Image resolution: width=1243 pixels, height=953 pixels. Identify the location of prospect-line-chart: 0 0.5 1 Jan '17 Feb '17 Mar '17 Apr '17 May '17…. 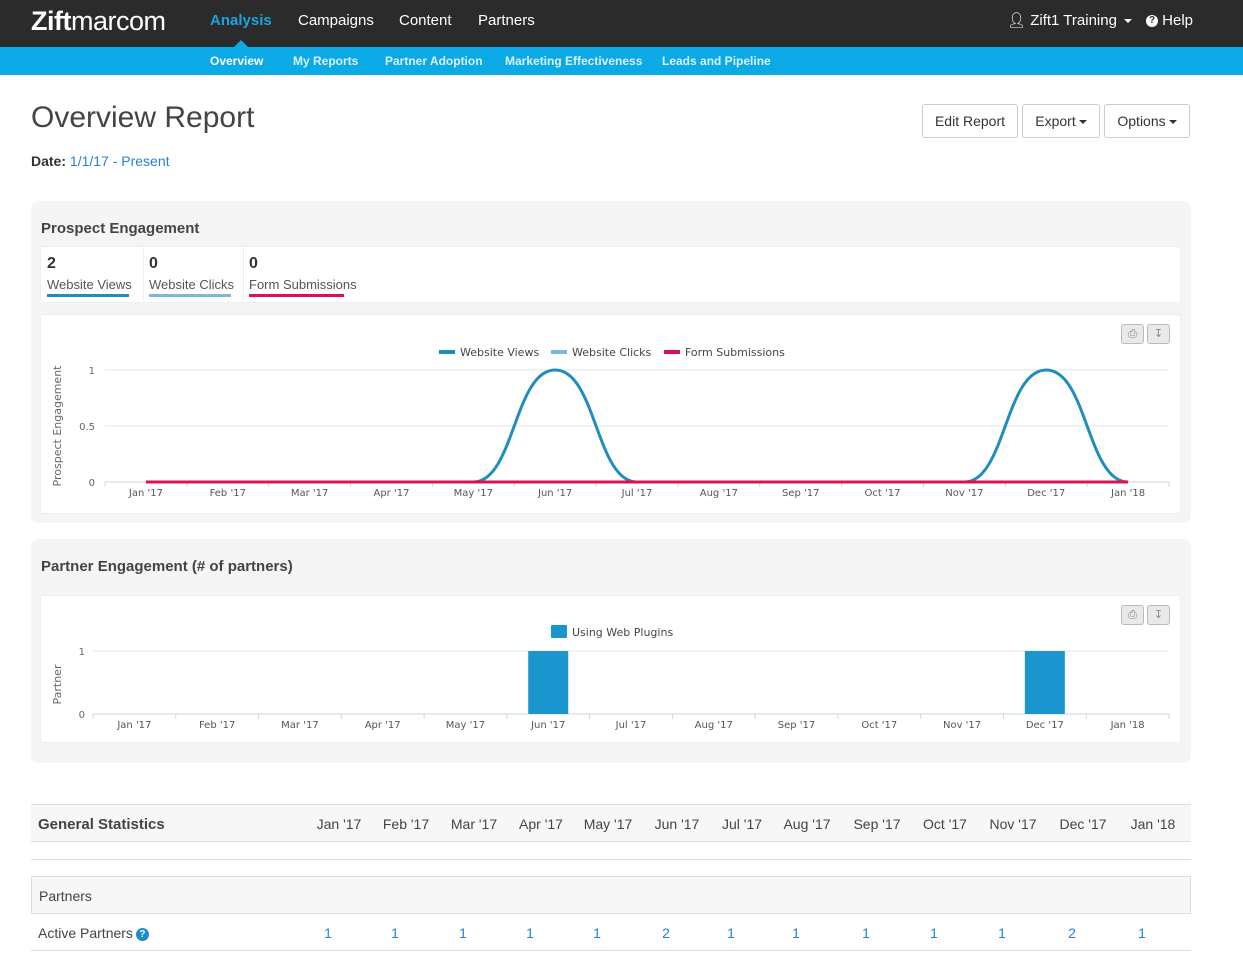
(610, 422).